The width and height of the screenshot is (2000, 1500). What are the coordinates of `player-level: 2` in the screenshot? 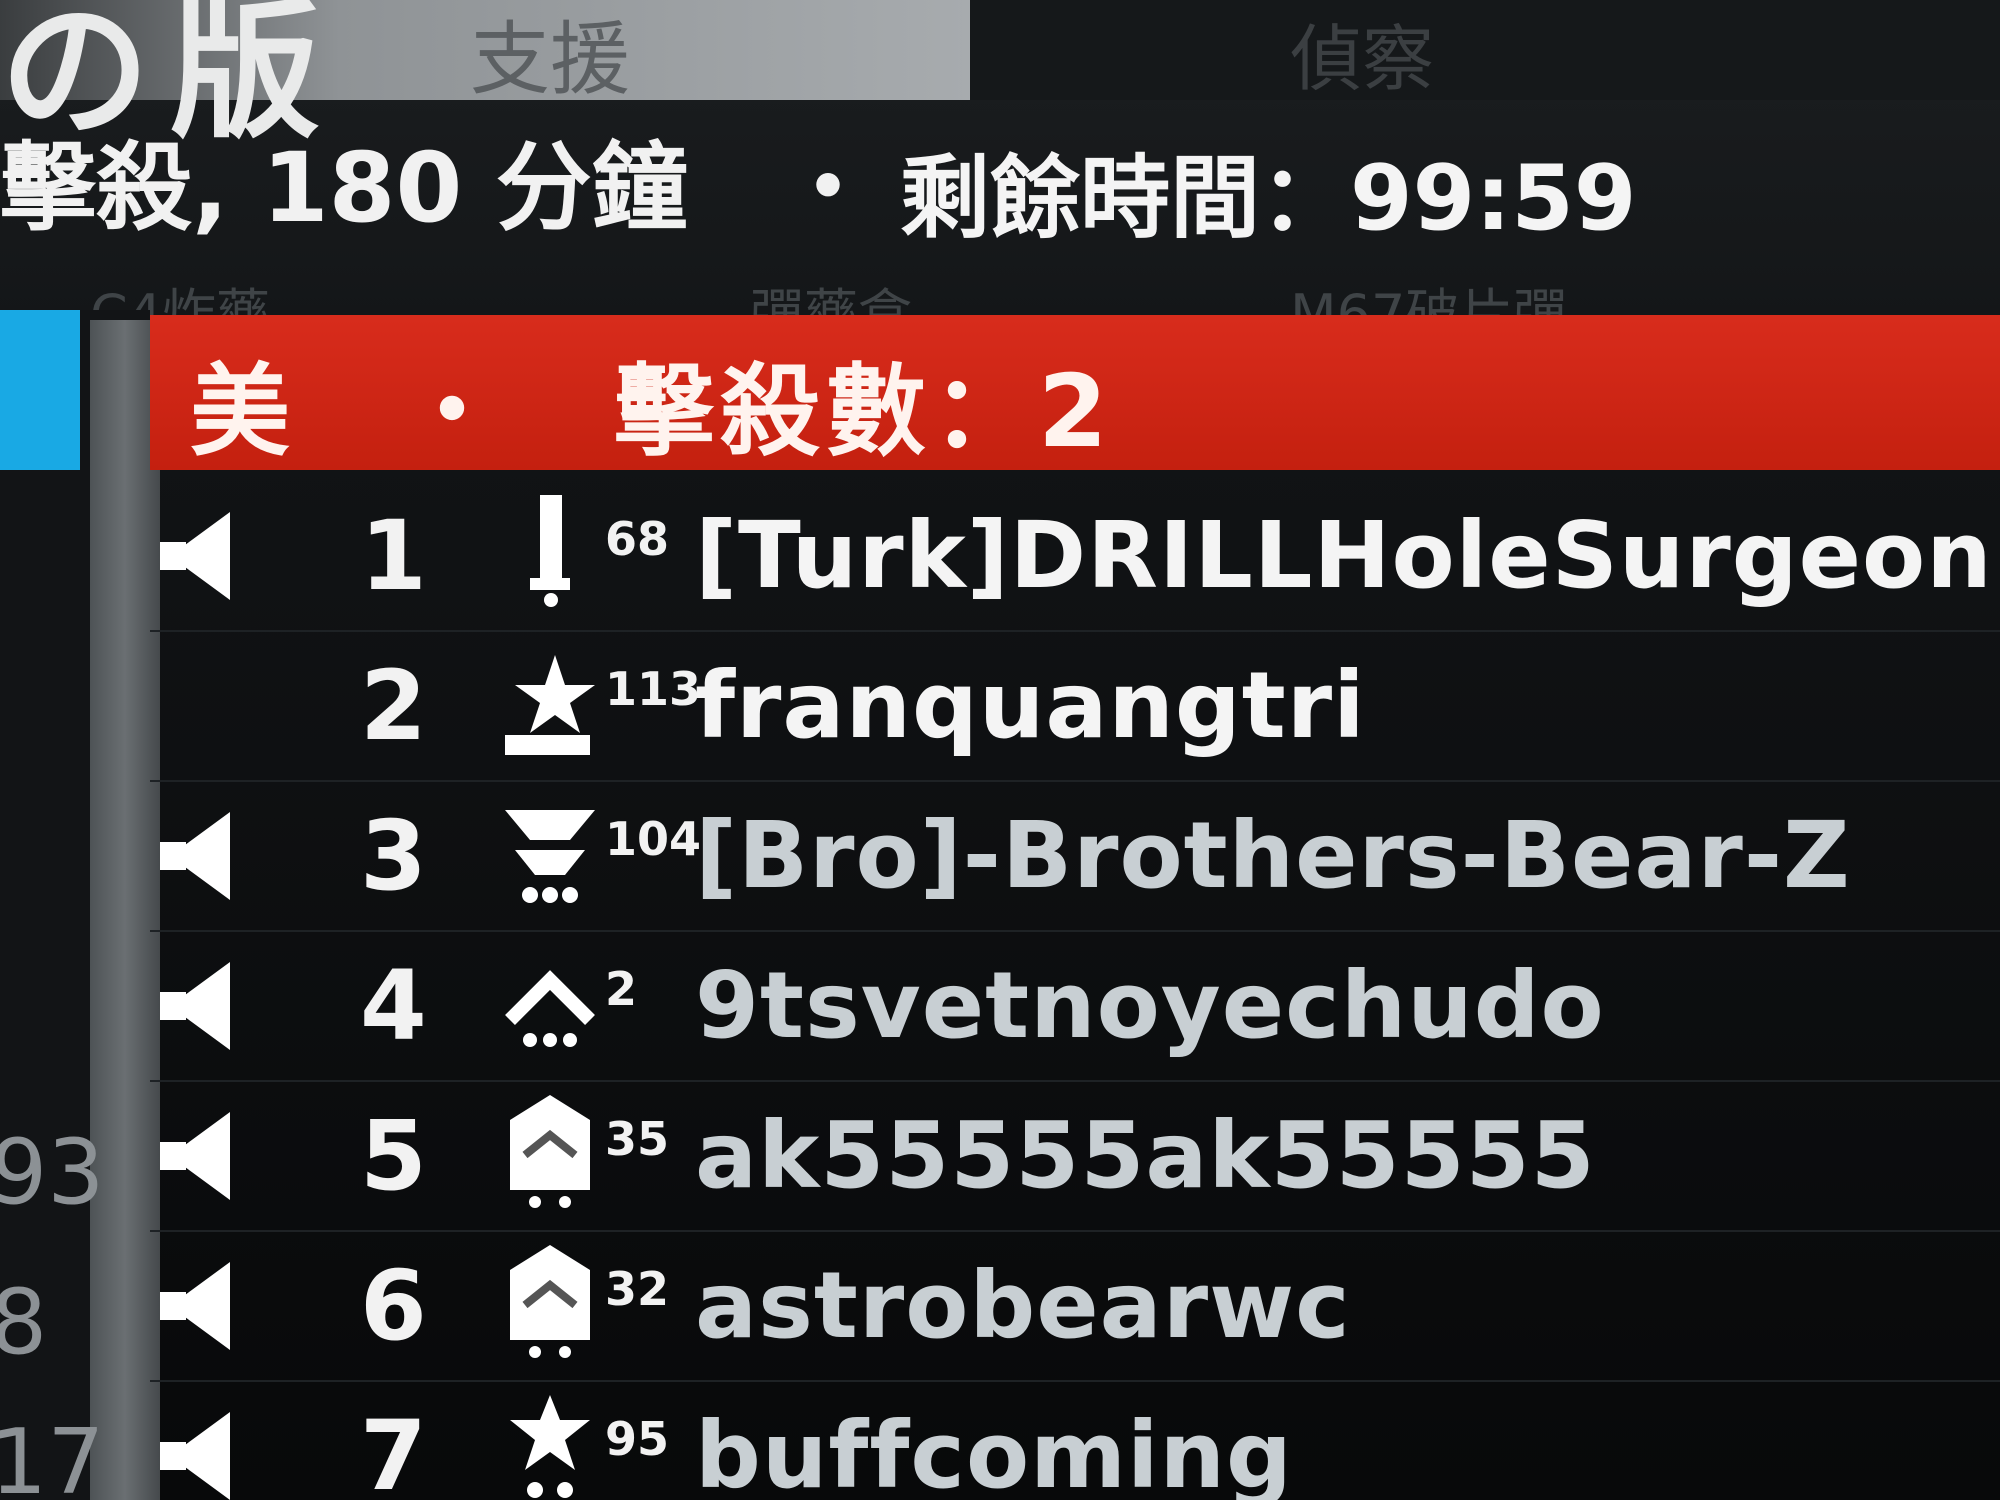 It's located at (621, 989).